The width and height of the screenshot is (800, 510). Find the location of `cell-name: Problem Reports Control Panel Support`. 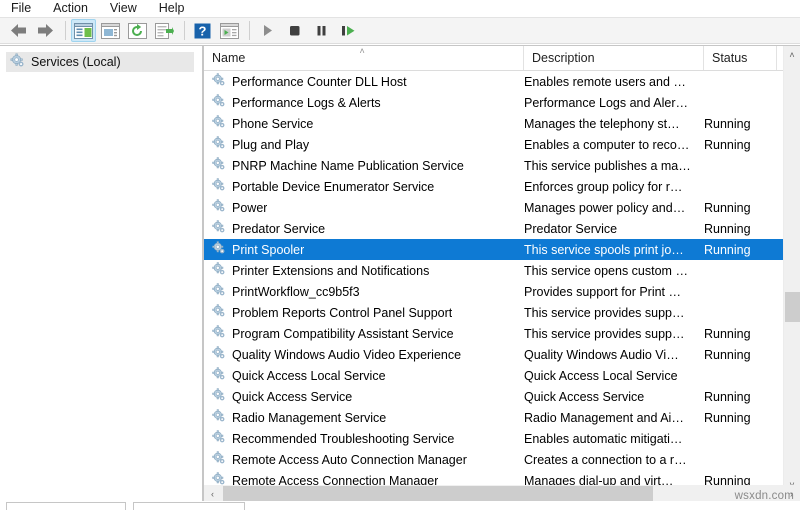

cell-name: Problem Reports Control Panel Support is located at coordinates (364, 312).